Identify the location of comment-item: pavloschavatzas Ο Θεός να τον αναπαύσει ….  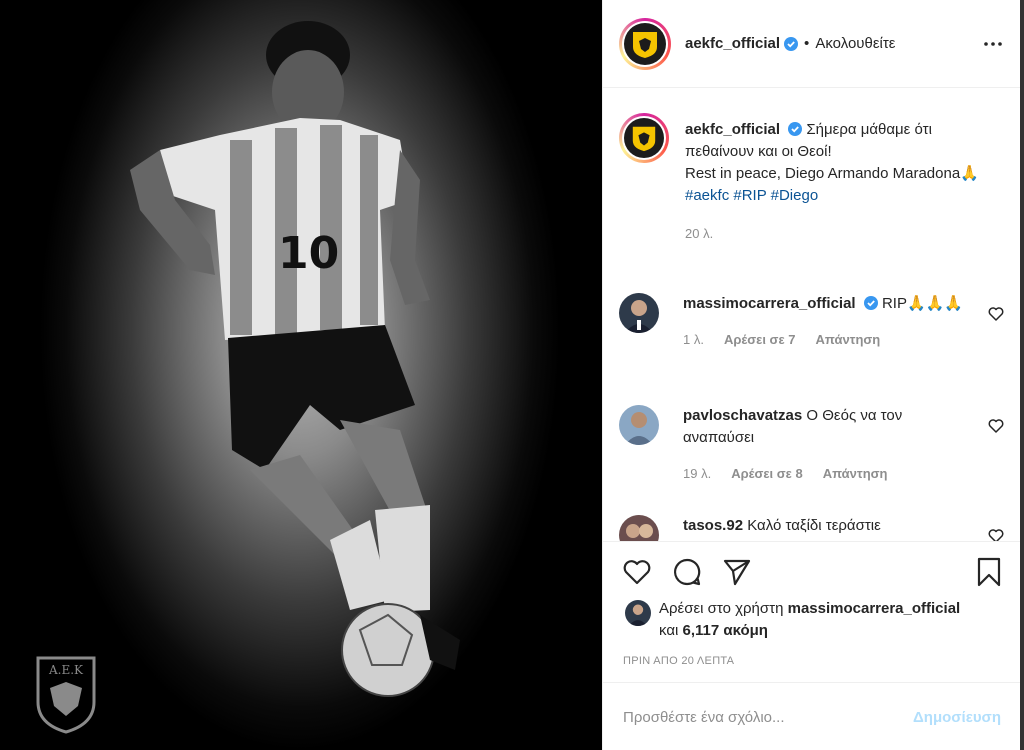
(812, 445).